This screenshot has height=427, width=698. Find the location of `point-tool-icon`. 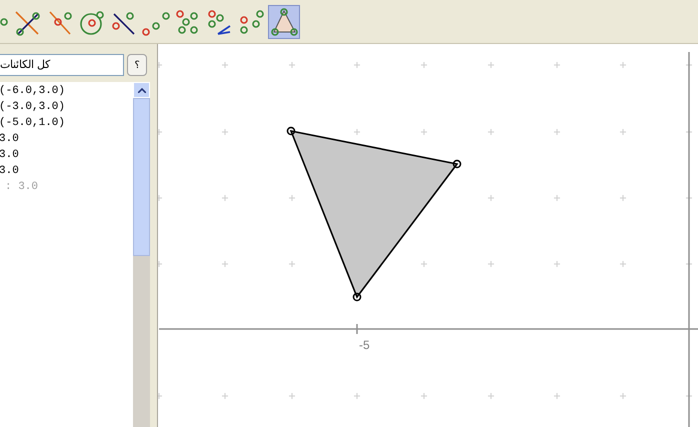

point-tool-icon is located at coordinates (4, 22).